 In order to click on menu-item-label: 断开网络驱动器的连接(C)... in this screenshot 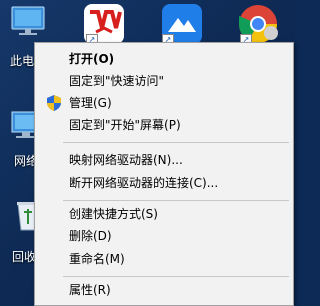, I will do `click(144, 183)`.